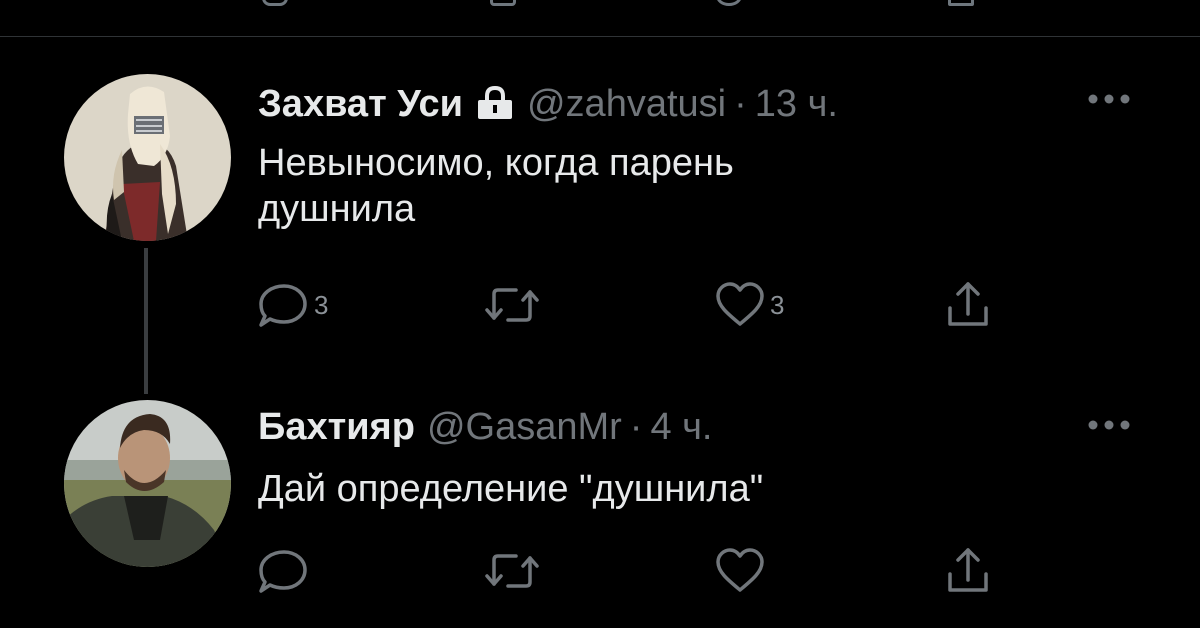 The image size is (1200, 628). I want to click on tweet-text-line: душнила, so click(337, 209).